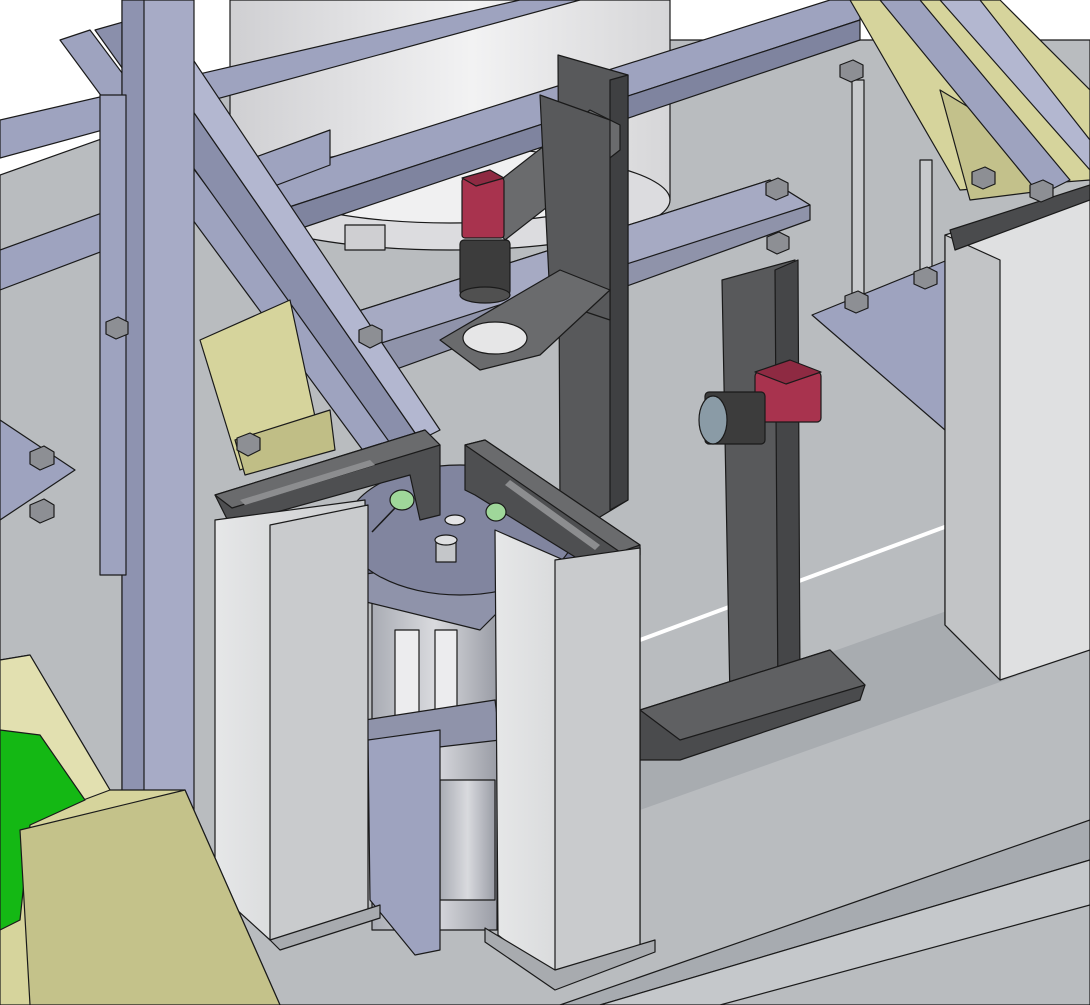  What do you see at coordinates (972, 457) in the screenshot?
I see `right-pillar-side` at bounding box center [972, 457].